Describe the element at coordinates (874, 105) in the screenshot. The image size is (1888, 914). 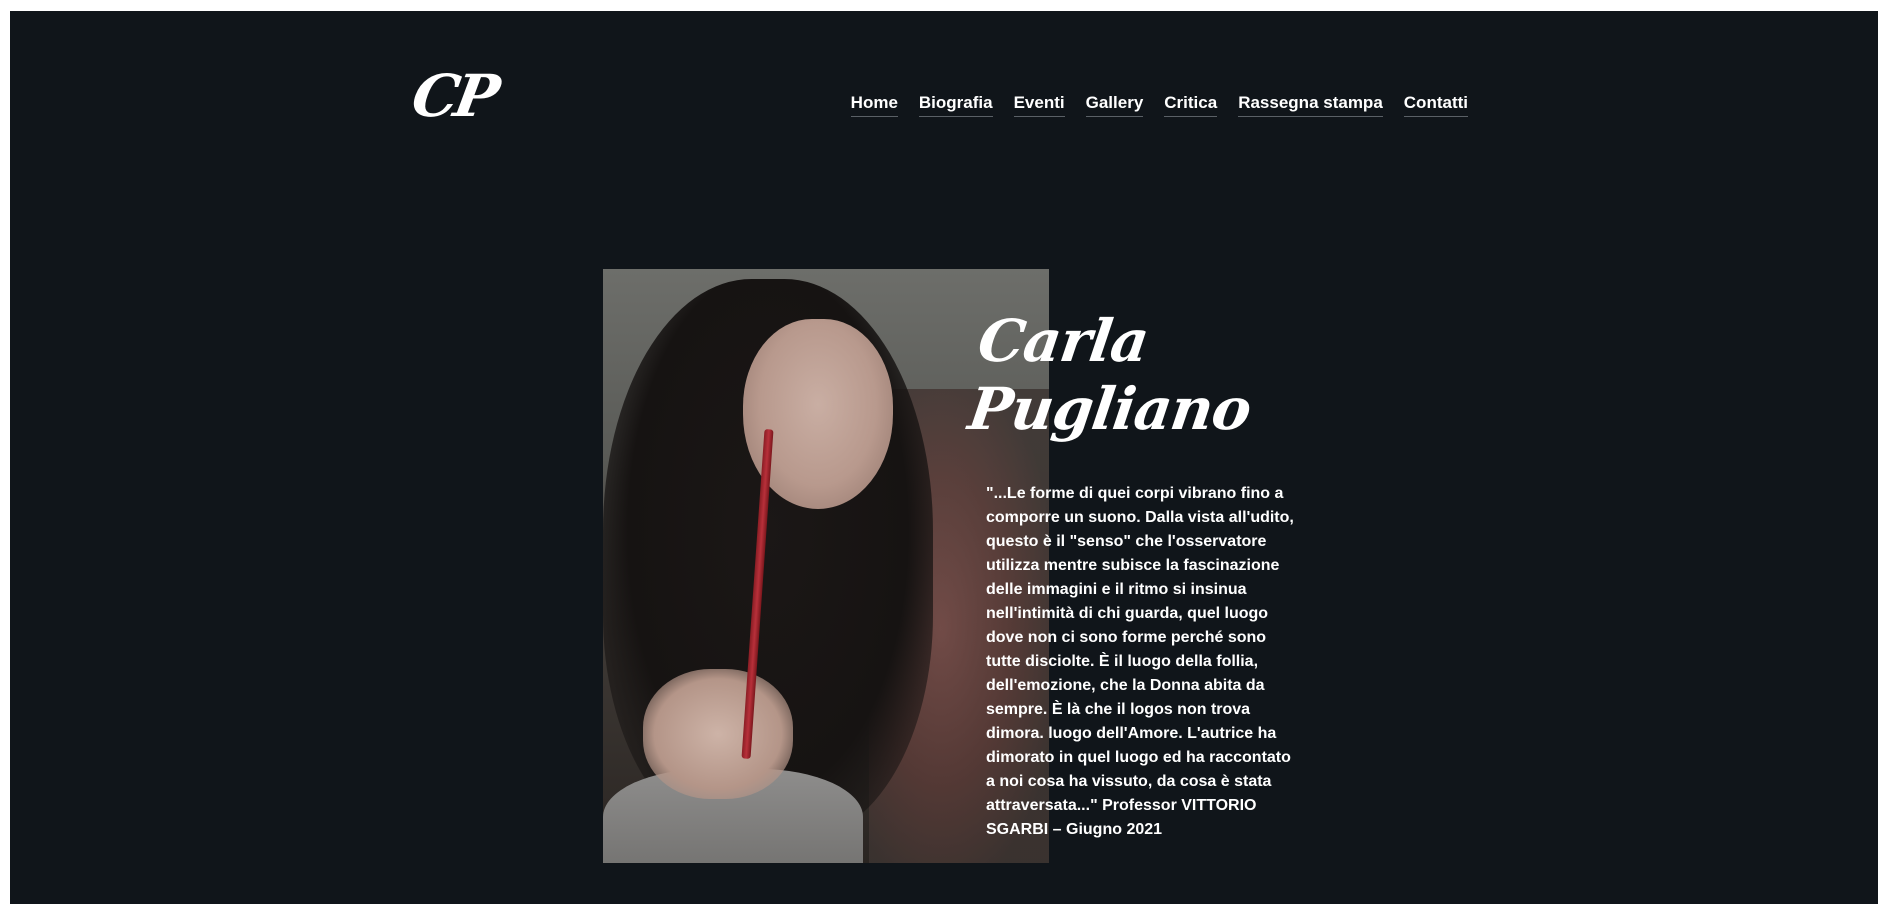
I see `nav-item-home: Home` at that location.